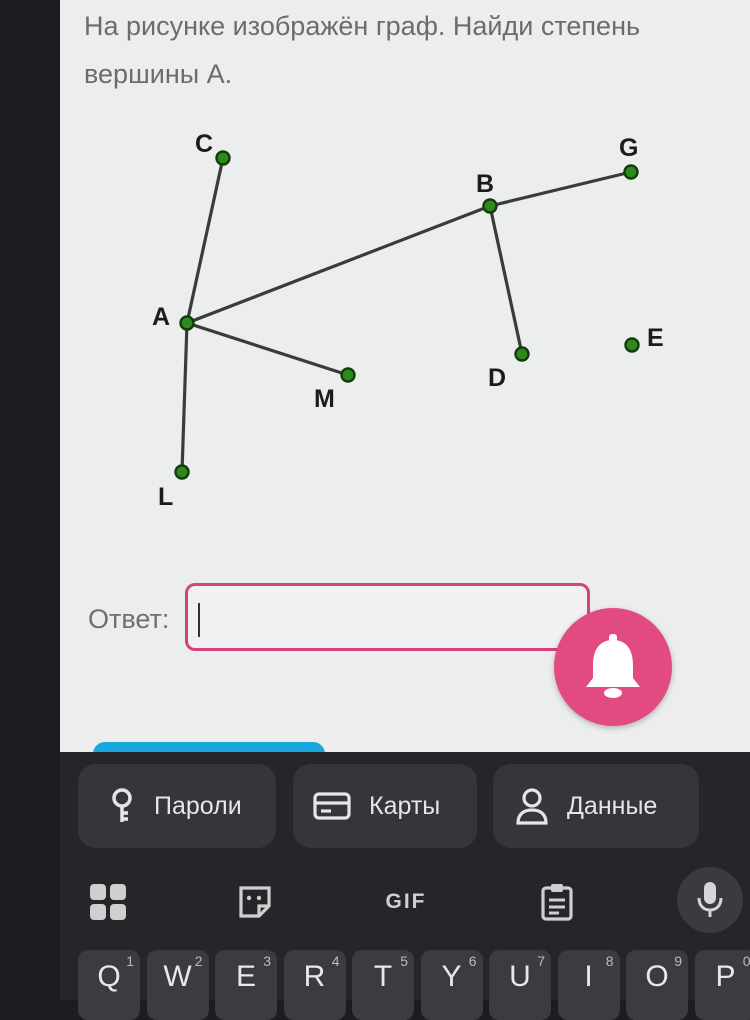 The image size is (750, 1020). I want to click on key-w: W2, so click(178, 985).